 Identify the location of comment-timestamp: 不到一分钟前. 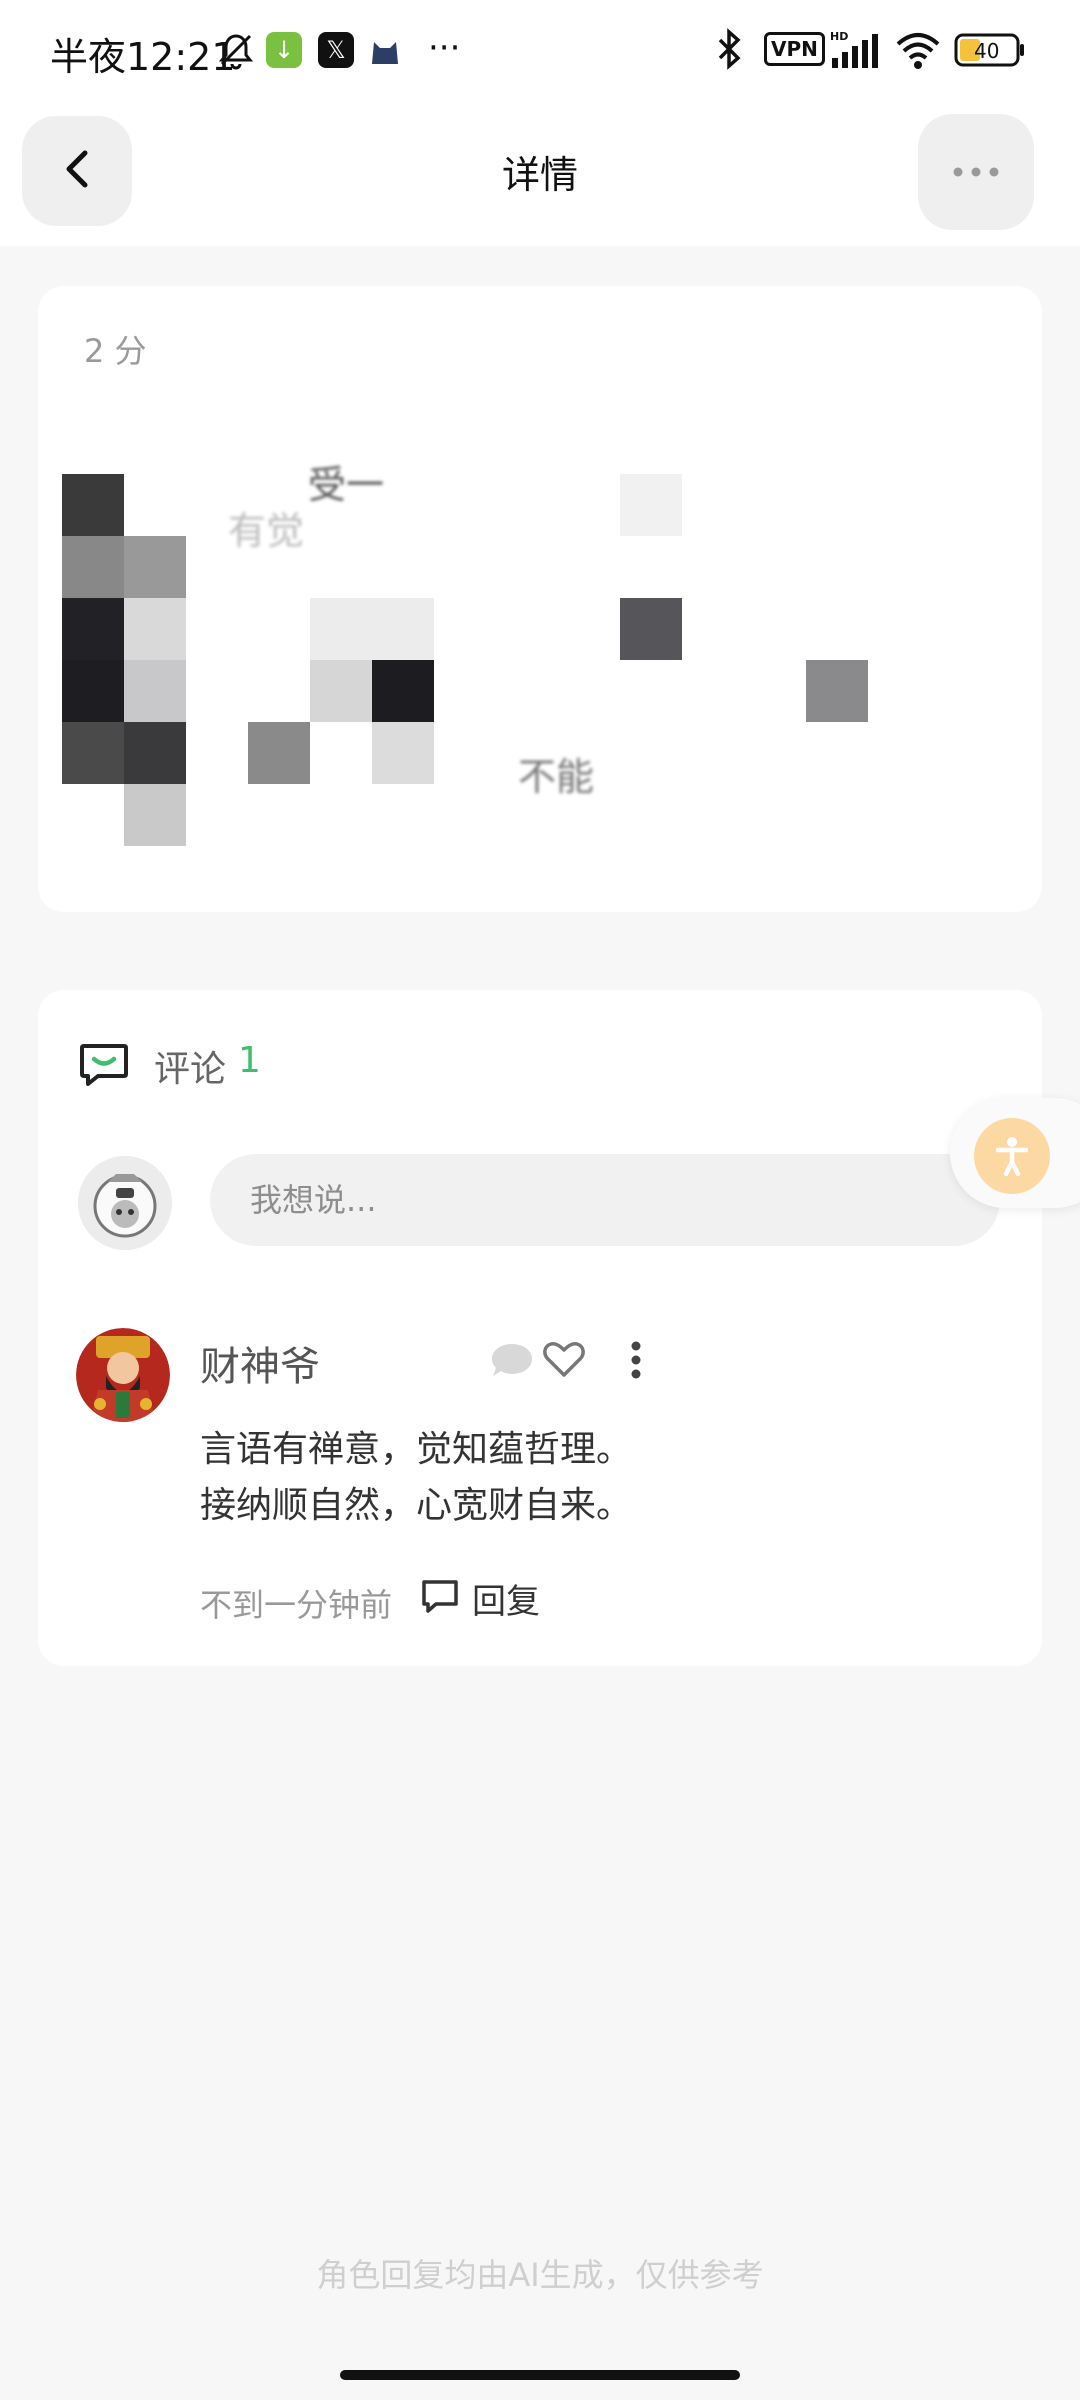
(296, 1605).